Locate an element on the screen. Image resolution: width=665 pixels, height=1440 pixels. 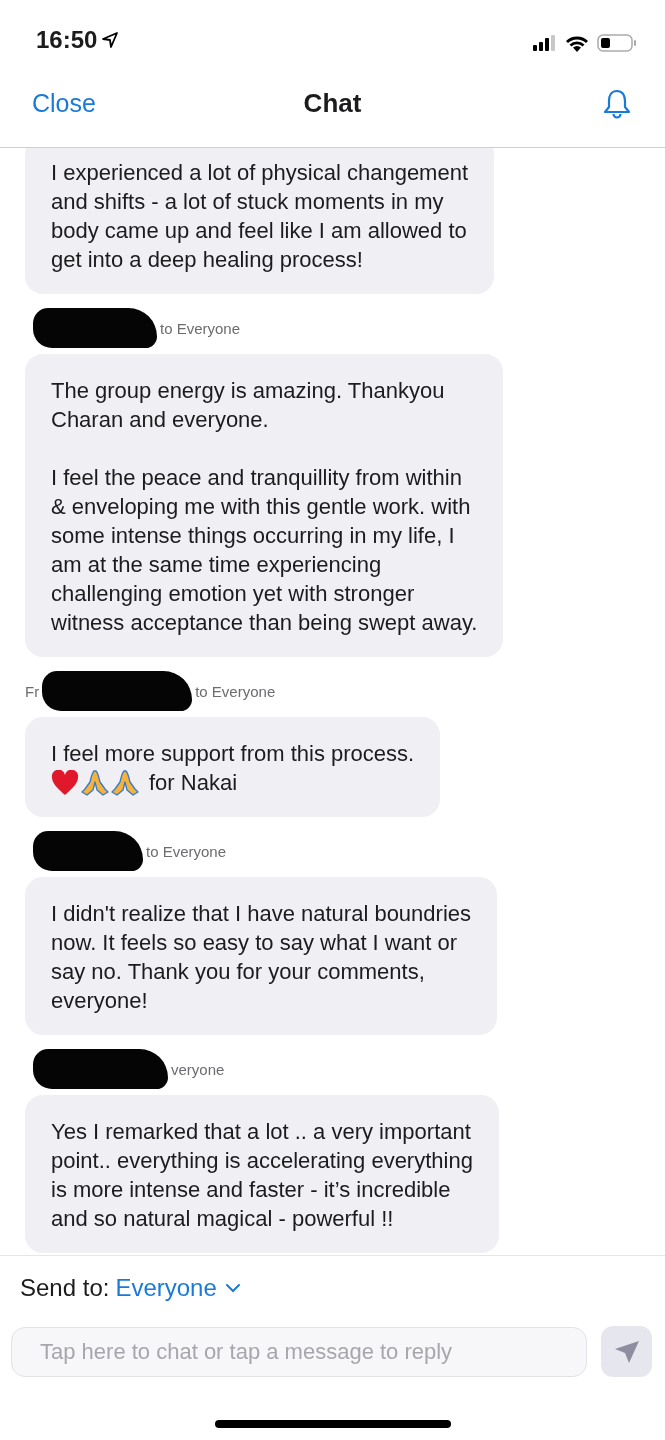
message-bubble: I experienced a lot of physical changement and shifts - a lot of stuck moments in my body came up and feel like I am allowed to get into a deep healing process! is located at coordinates (260, 221).